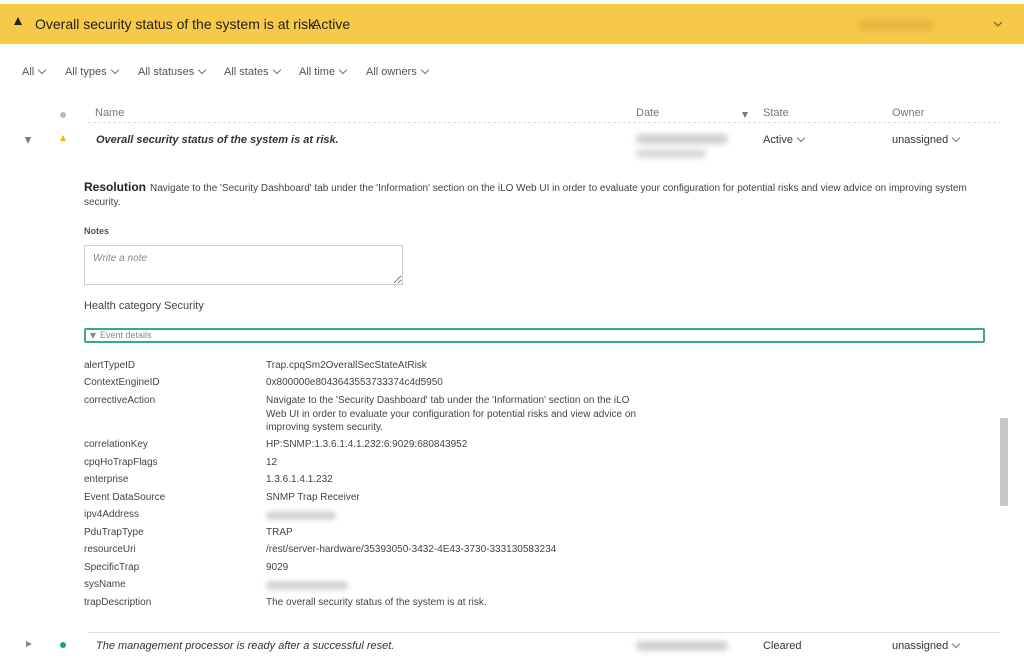 Image resolution: width=1024 pixels, height=665 pixels. I want to click on column-owner: Owner, so click(908, 113).